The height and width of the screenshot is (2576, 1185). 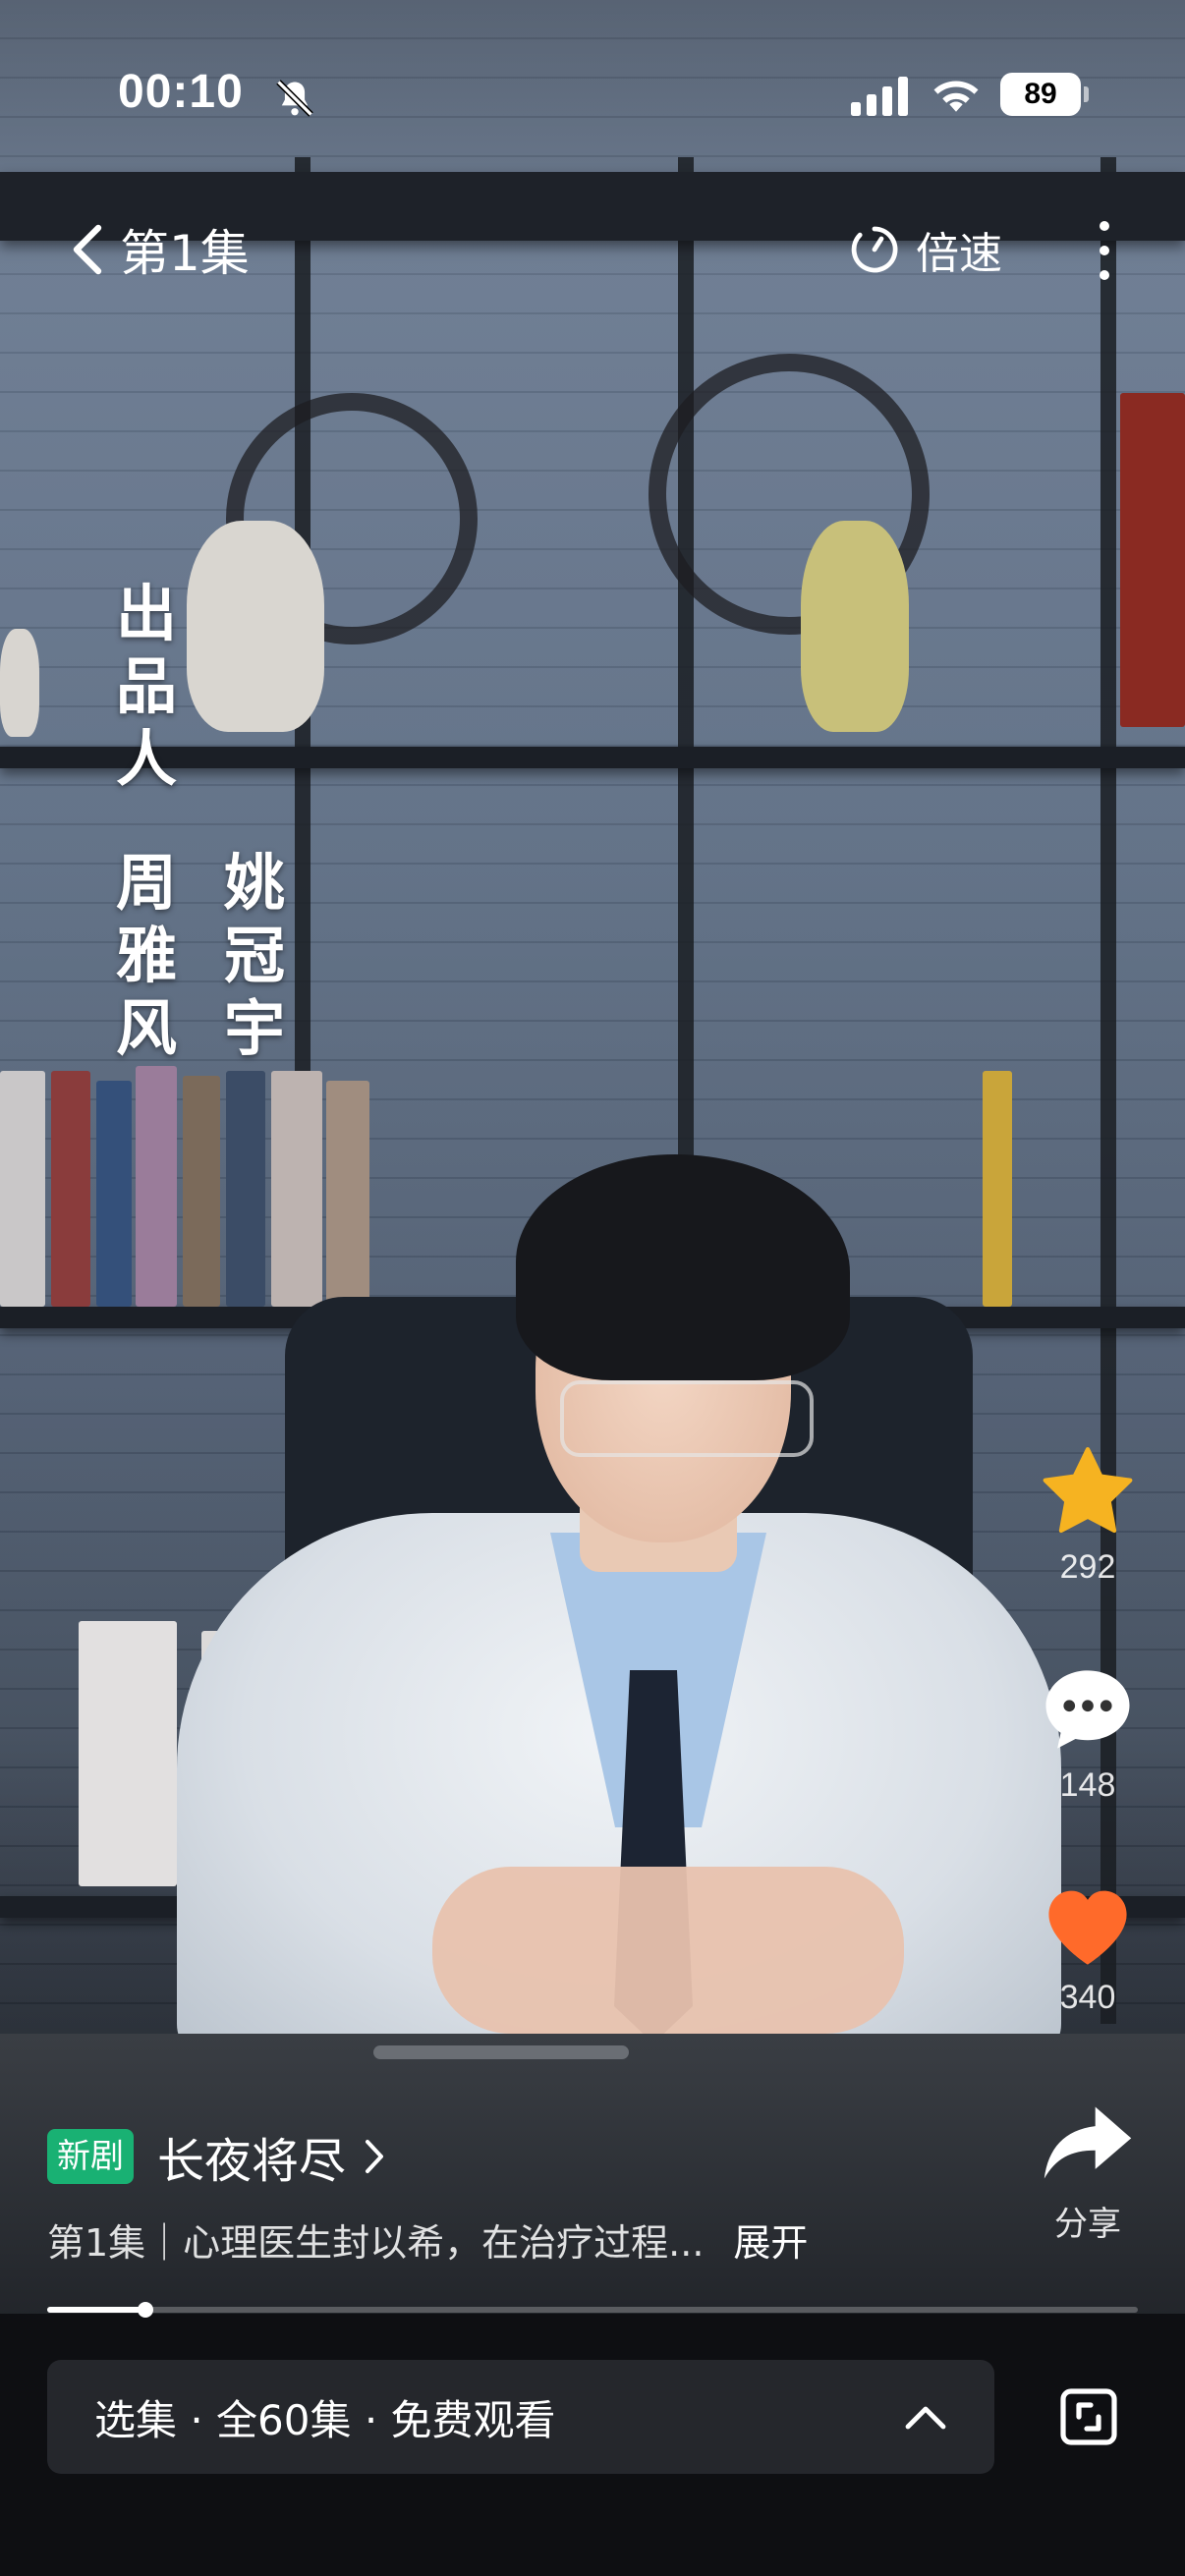 I want to click on credit-char: 周, so click(x=147, y=883).